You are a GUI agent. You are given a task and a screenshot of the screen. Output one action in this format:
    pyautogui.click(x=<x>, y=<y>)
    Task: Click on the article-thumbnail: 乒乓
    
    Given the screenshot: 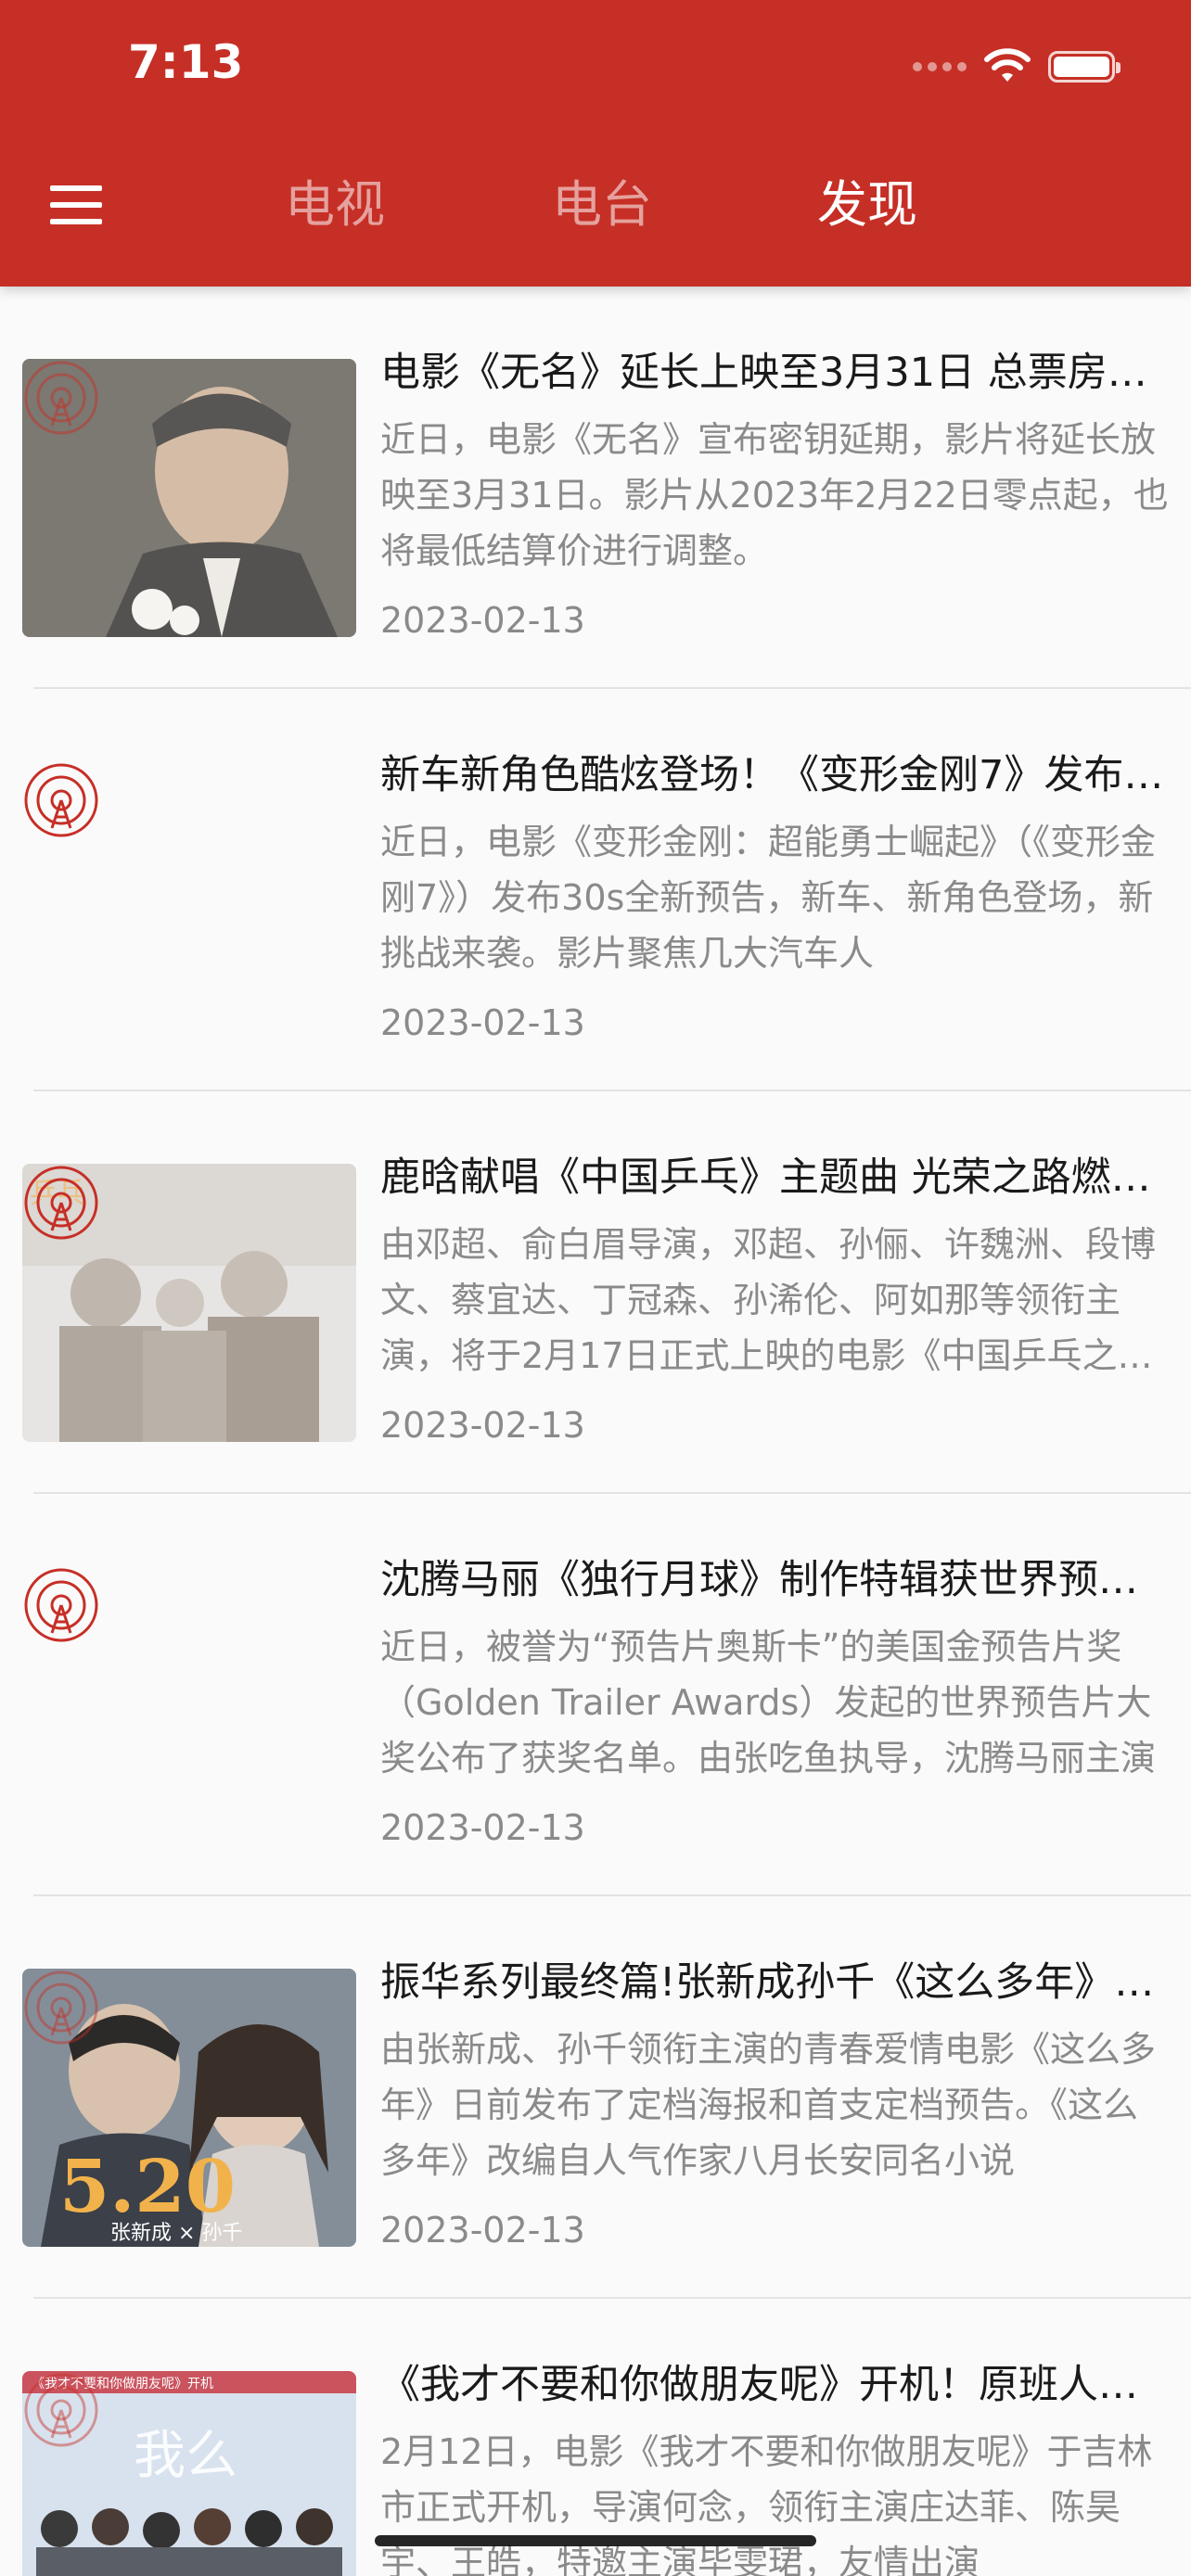 What is the action you would take?
    pyautogui.click(x=189, y=1303)
    